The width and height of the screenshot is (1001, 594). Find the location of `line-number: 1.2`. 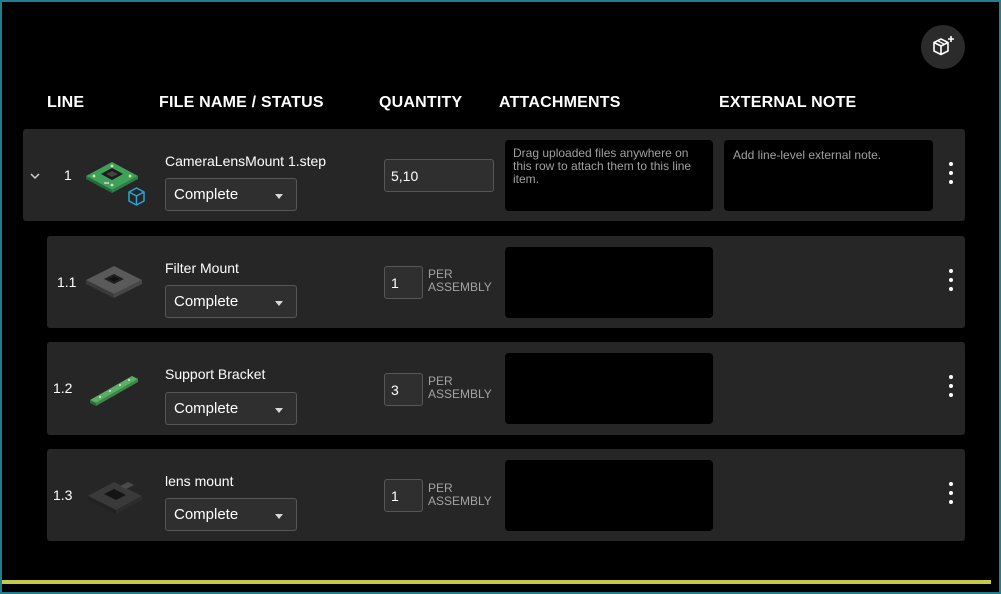

line-number: 1.2 is located at coordinates (63, 388).